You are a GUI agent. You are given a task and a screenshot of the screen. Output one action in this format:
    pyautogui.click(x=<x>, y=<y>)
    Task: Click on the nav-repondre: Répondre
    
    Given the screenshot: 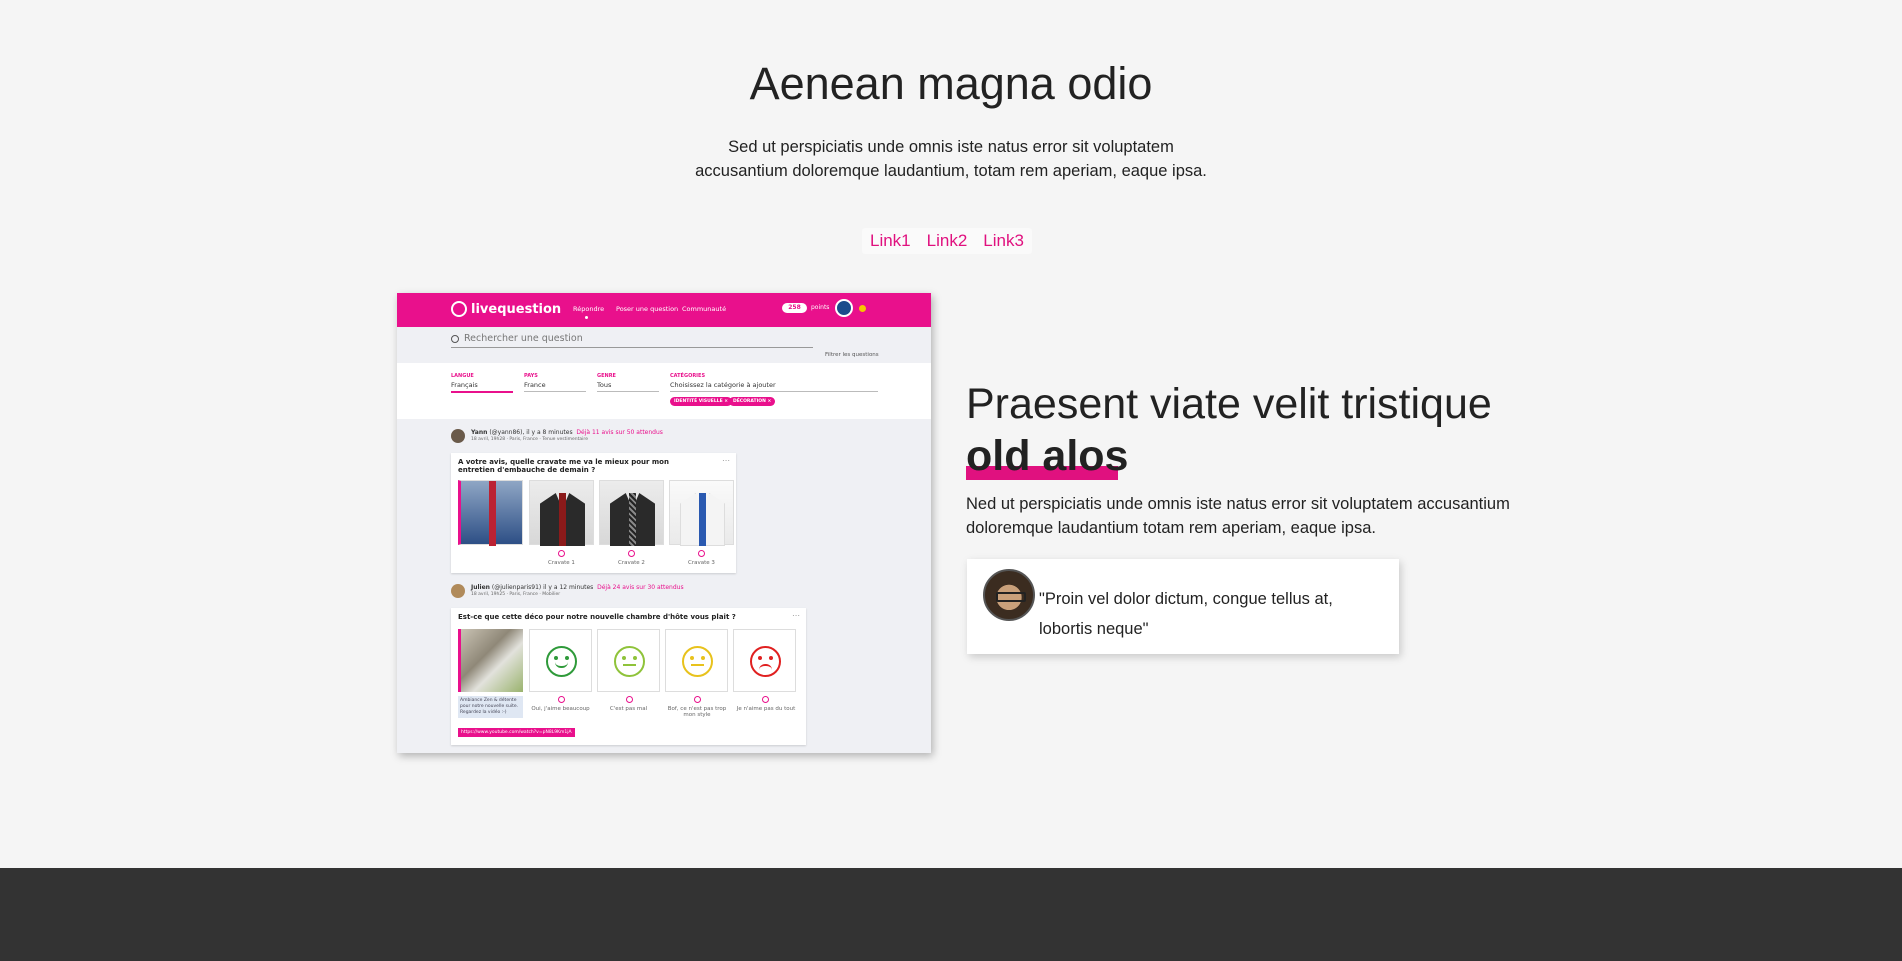 What is the action you would take?
    pyautogui.click(x=589, y=309)
    